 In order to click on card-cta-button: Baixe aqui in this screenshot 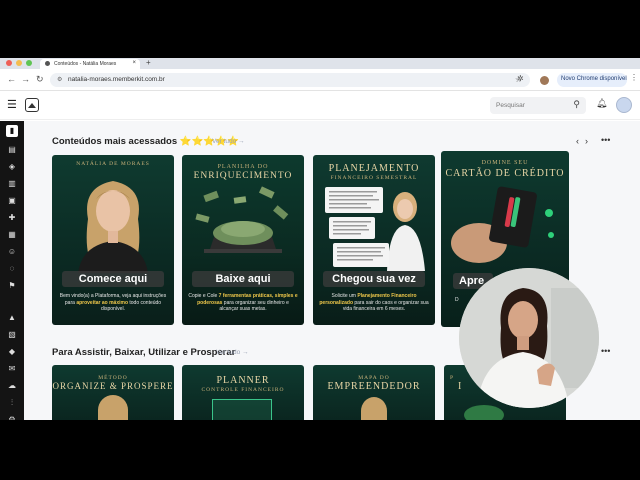, I will do `click(243, 279)`.